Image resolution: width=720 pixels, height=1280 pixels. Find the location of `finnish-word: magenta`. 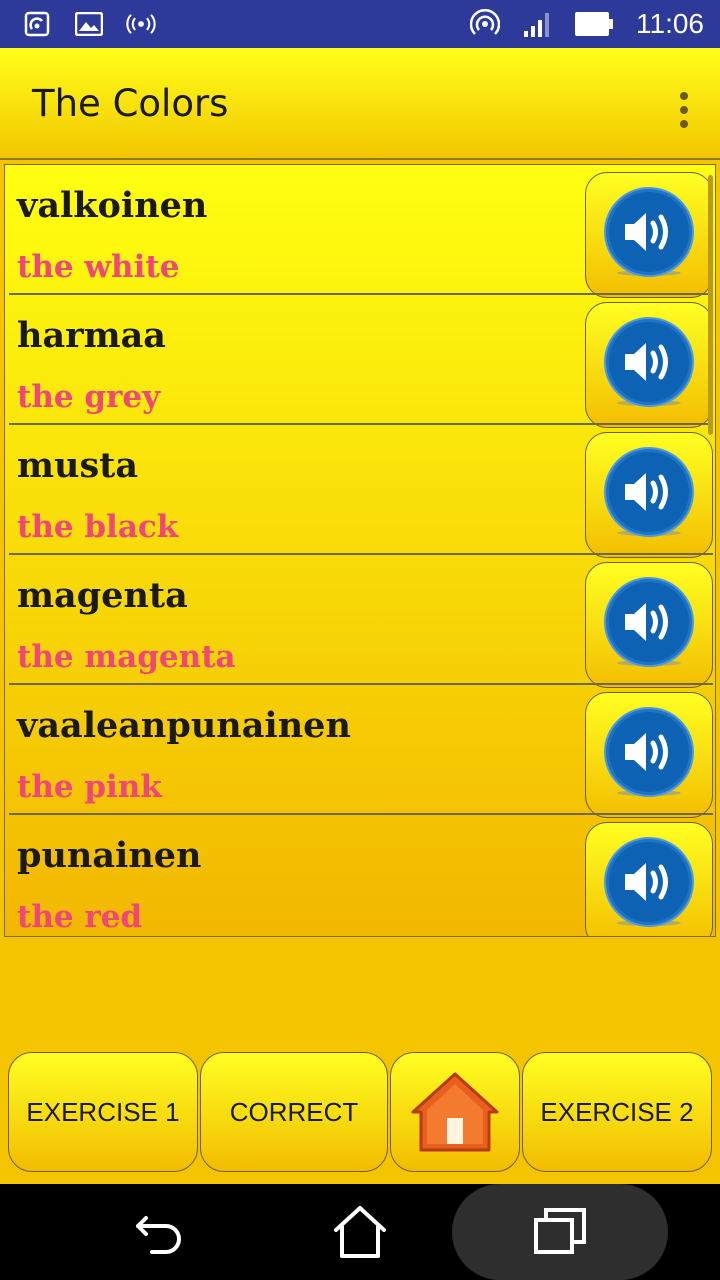

finnish-word: magenta is located at coordinates (102, 595).